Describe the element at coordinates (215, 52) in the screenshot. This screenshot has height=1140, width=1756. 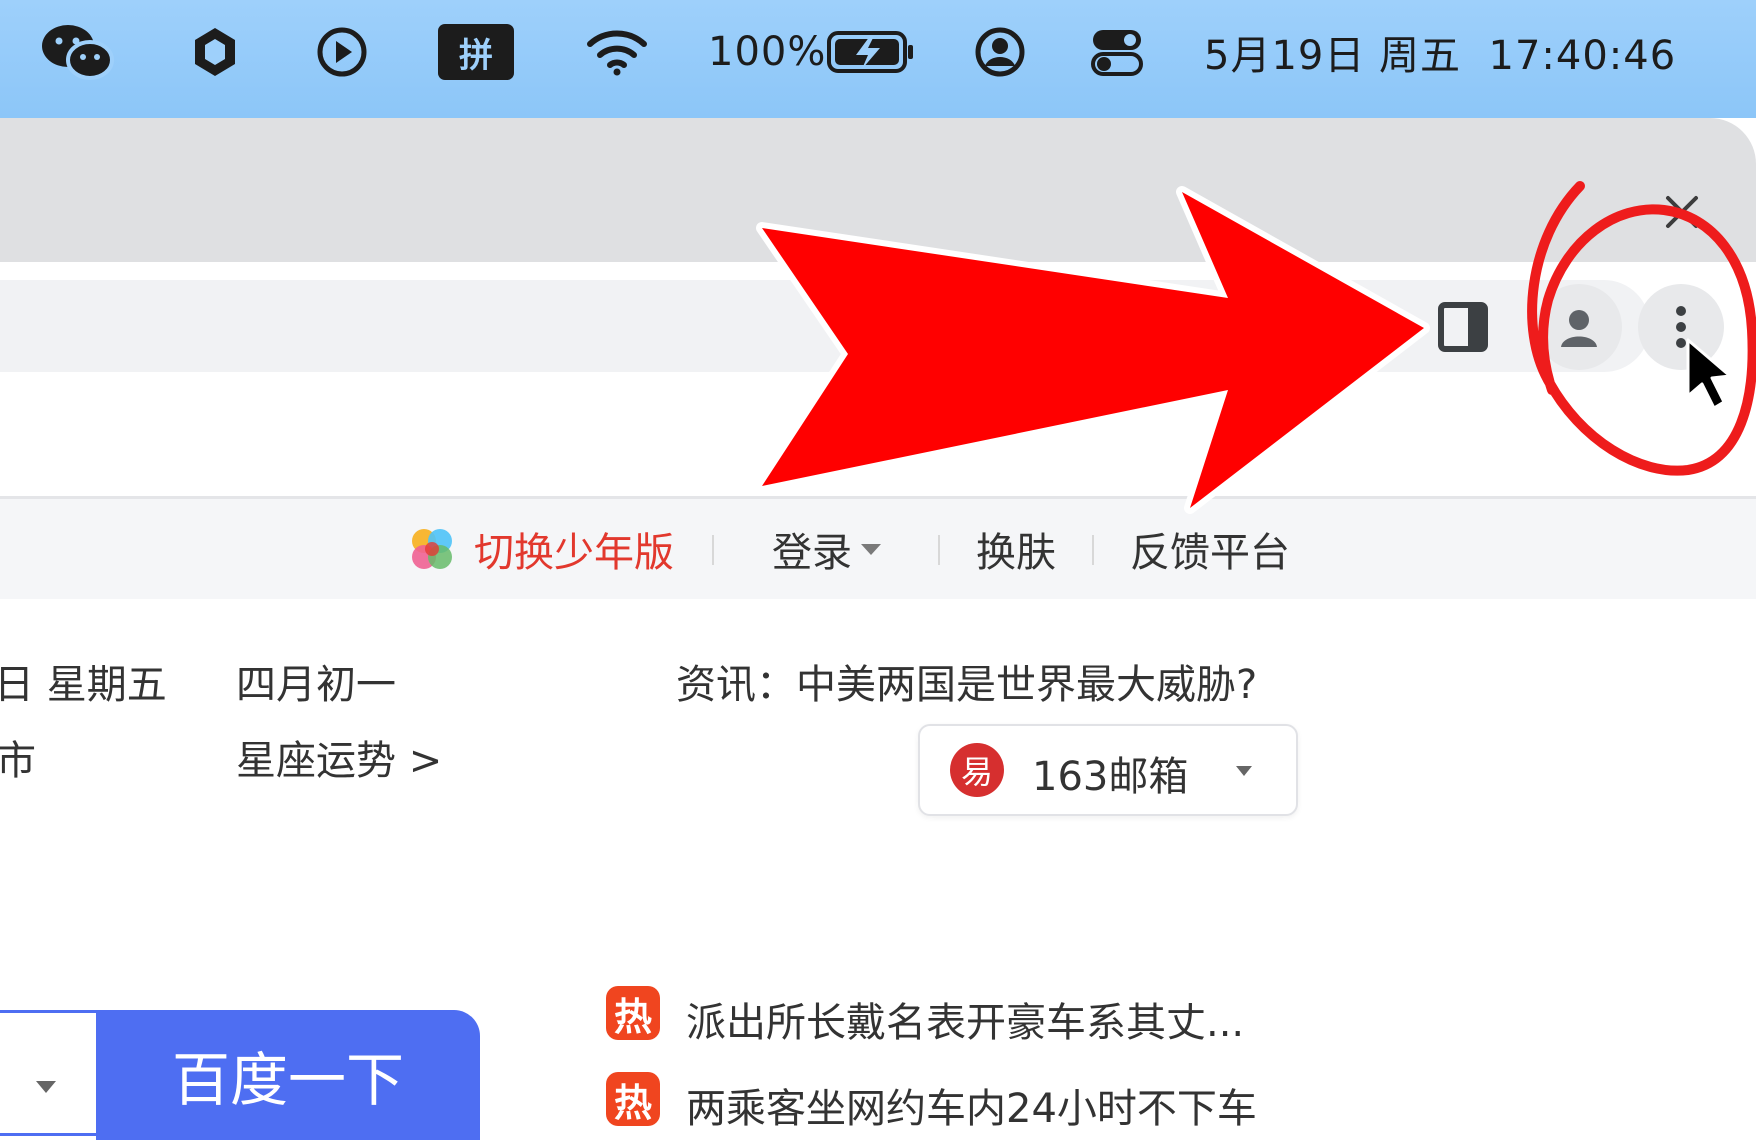
I see `hexagon-icon` at that location.